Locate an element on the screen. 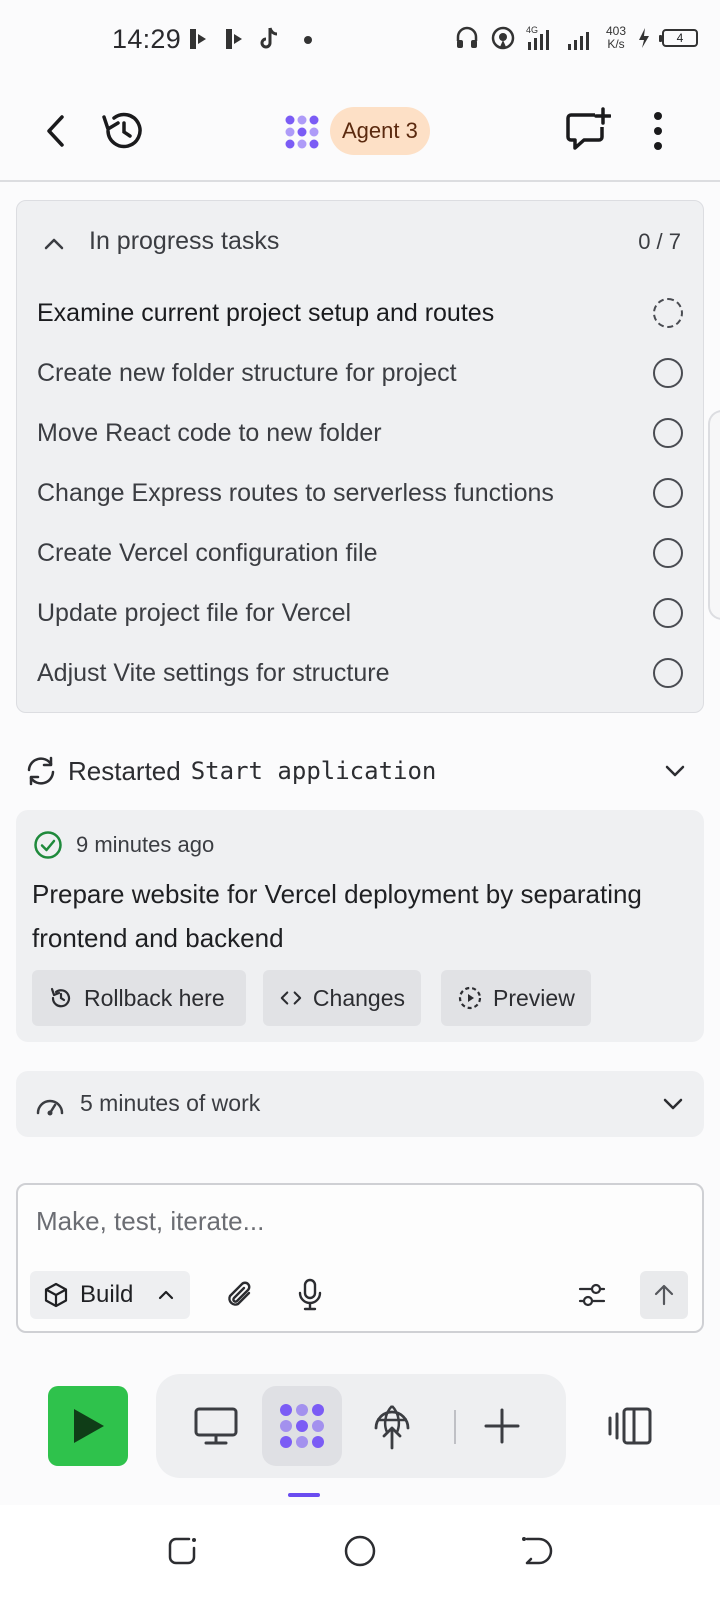  home-button is located at coordinates (360, 1551).